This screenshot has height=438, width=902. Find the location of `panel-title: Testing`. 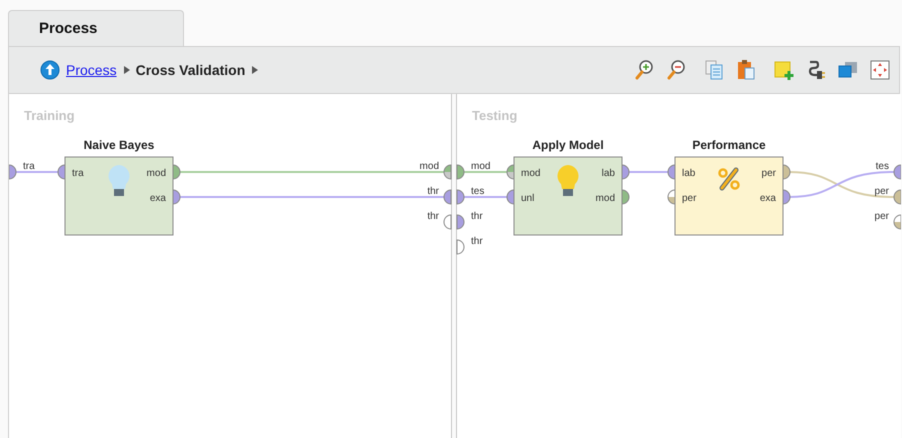

panel-title: Testing is located at coordinates (495, 115).